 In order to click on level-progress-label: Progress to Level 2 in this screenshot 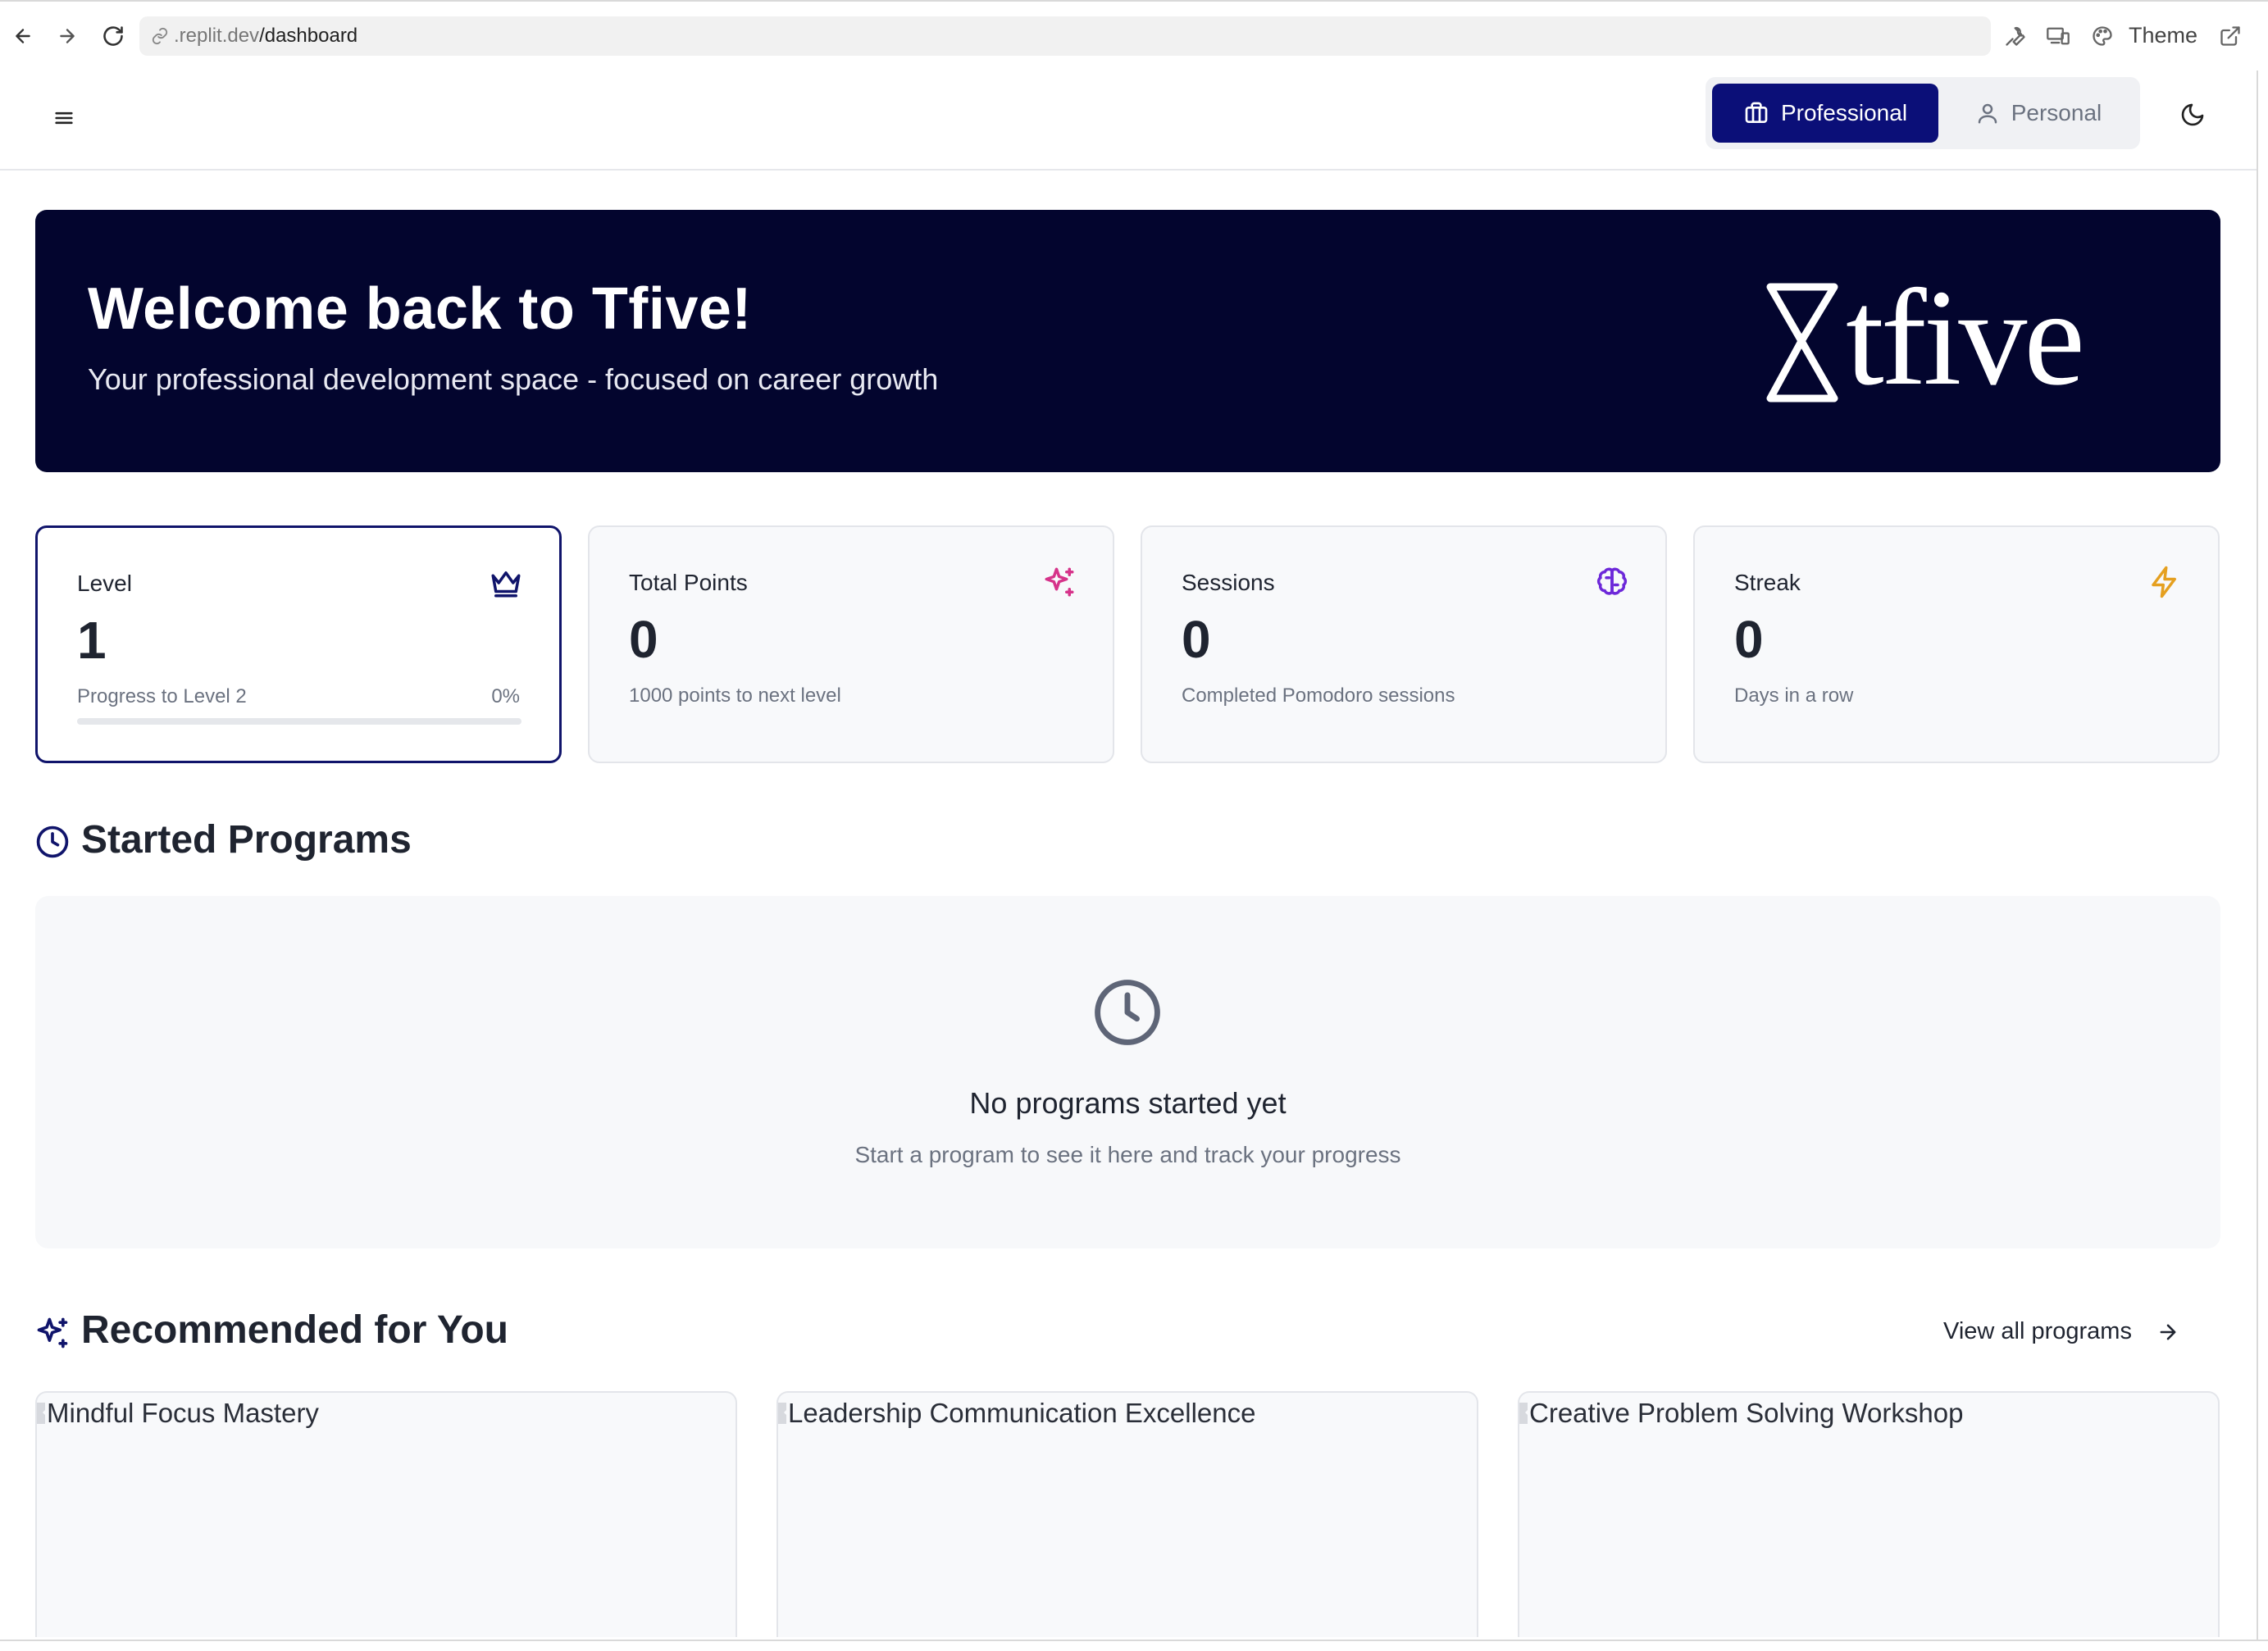, I will do `click(162, 696)`.